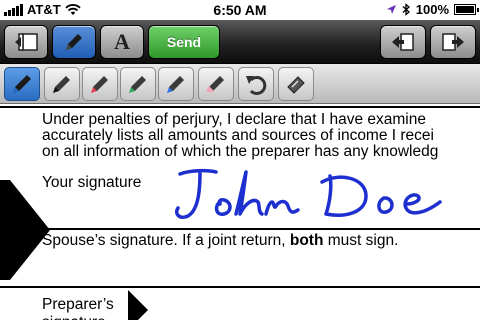 This screenshot has width=480, height=320. I want to click on text-tool-icon: A, so click(122, 41).